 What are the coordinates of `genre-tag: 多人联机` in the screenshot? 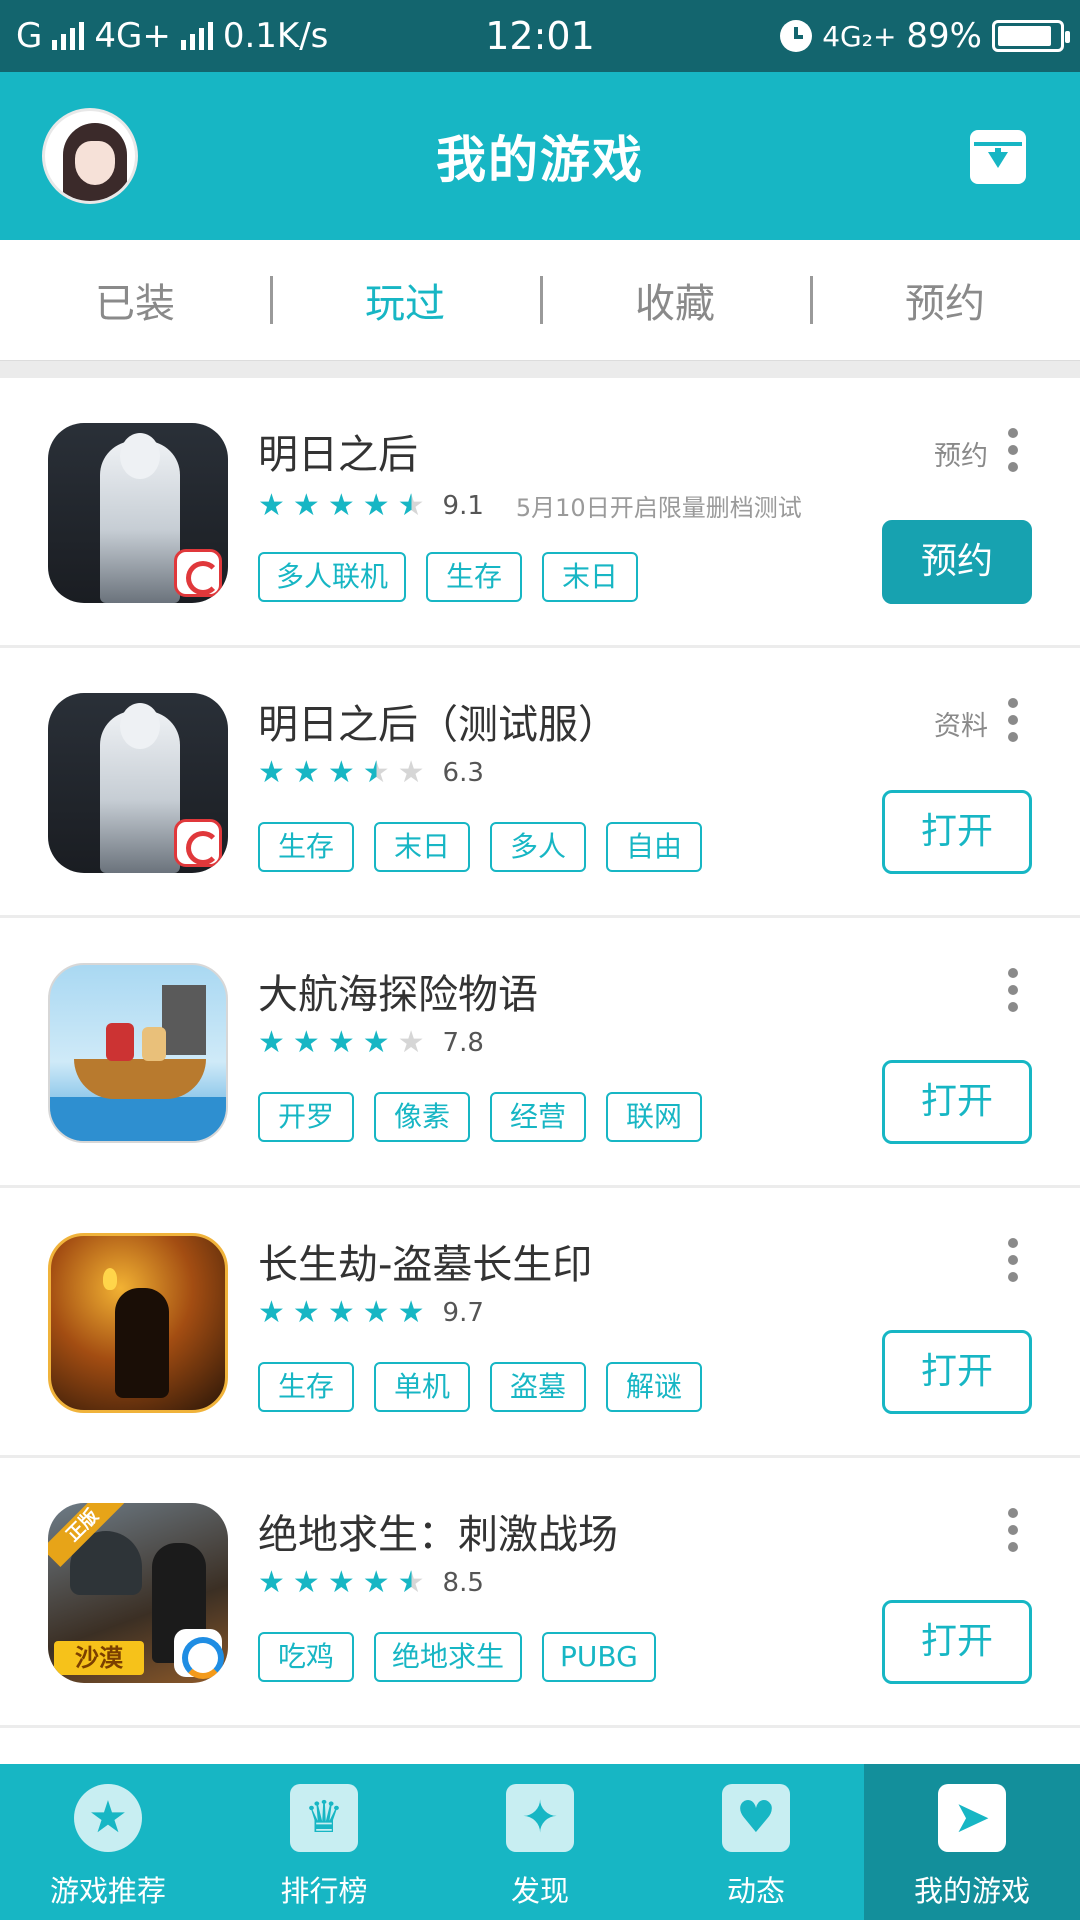 It's located at (332, 577).